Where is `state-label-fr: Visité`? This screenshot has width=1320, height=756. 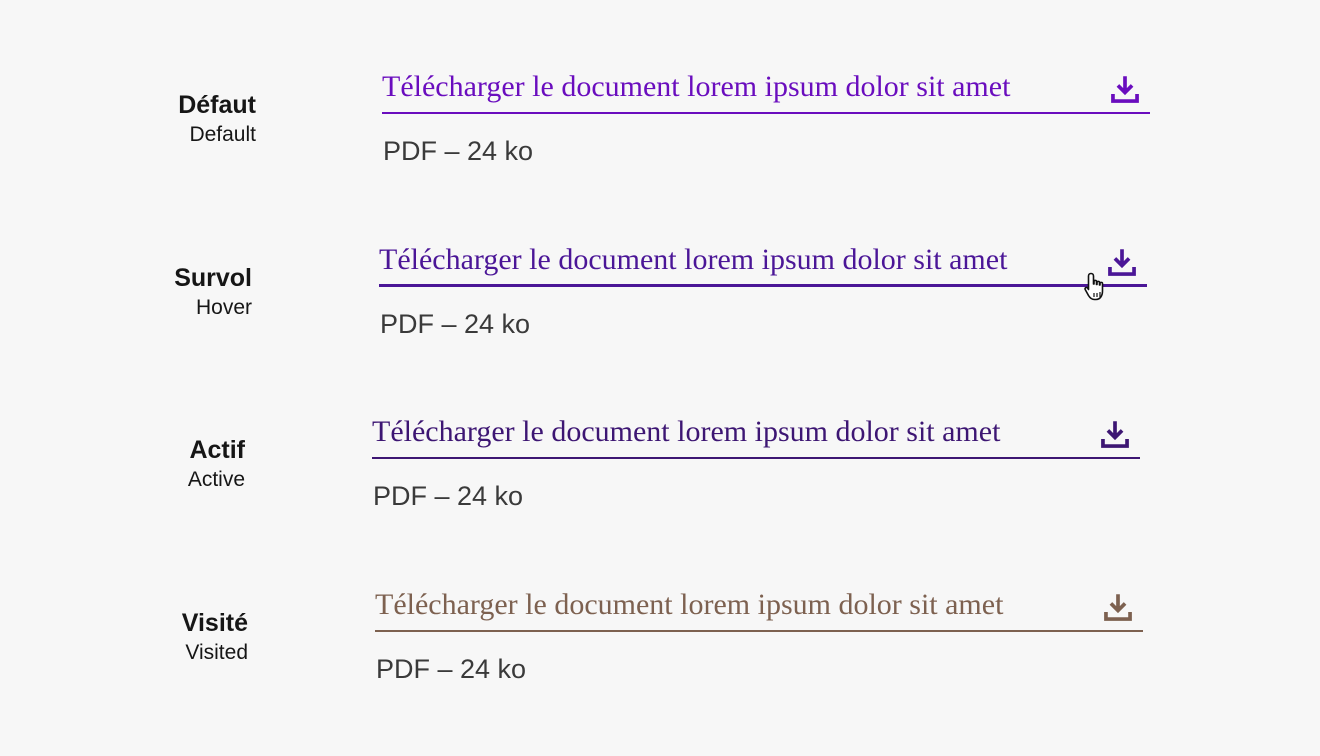 state-label-fr: Visité is located at coordinates (214, 623).